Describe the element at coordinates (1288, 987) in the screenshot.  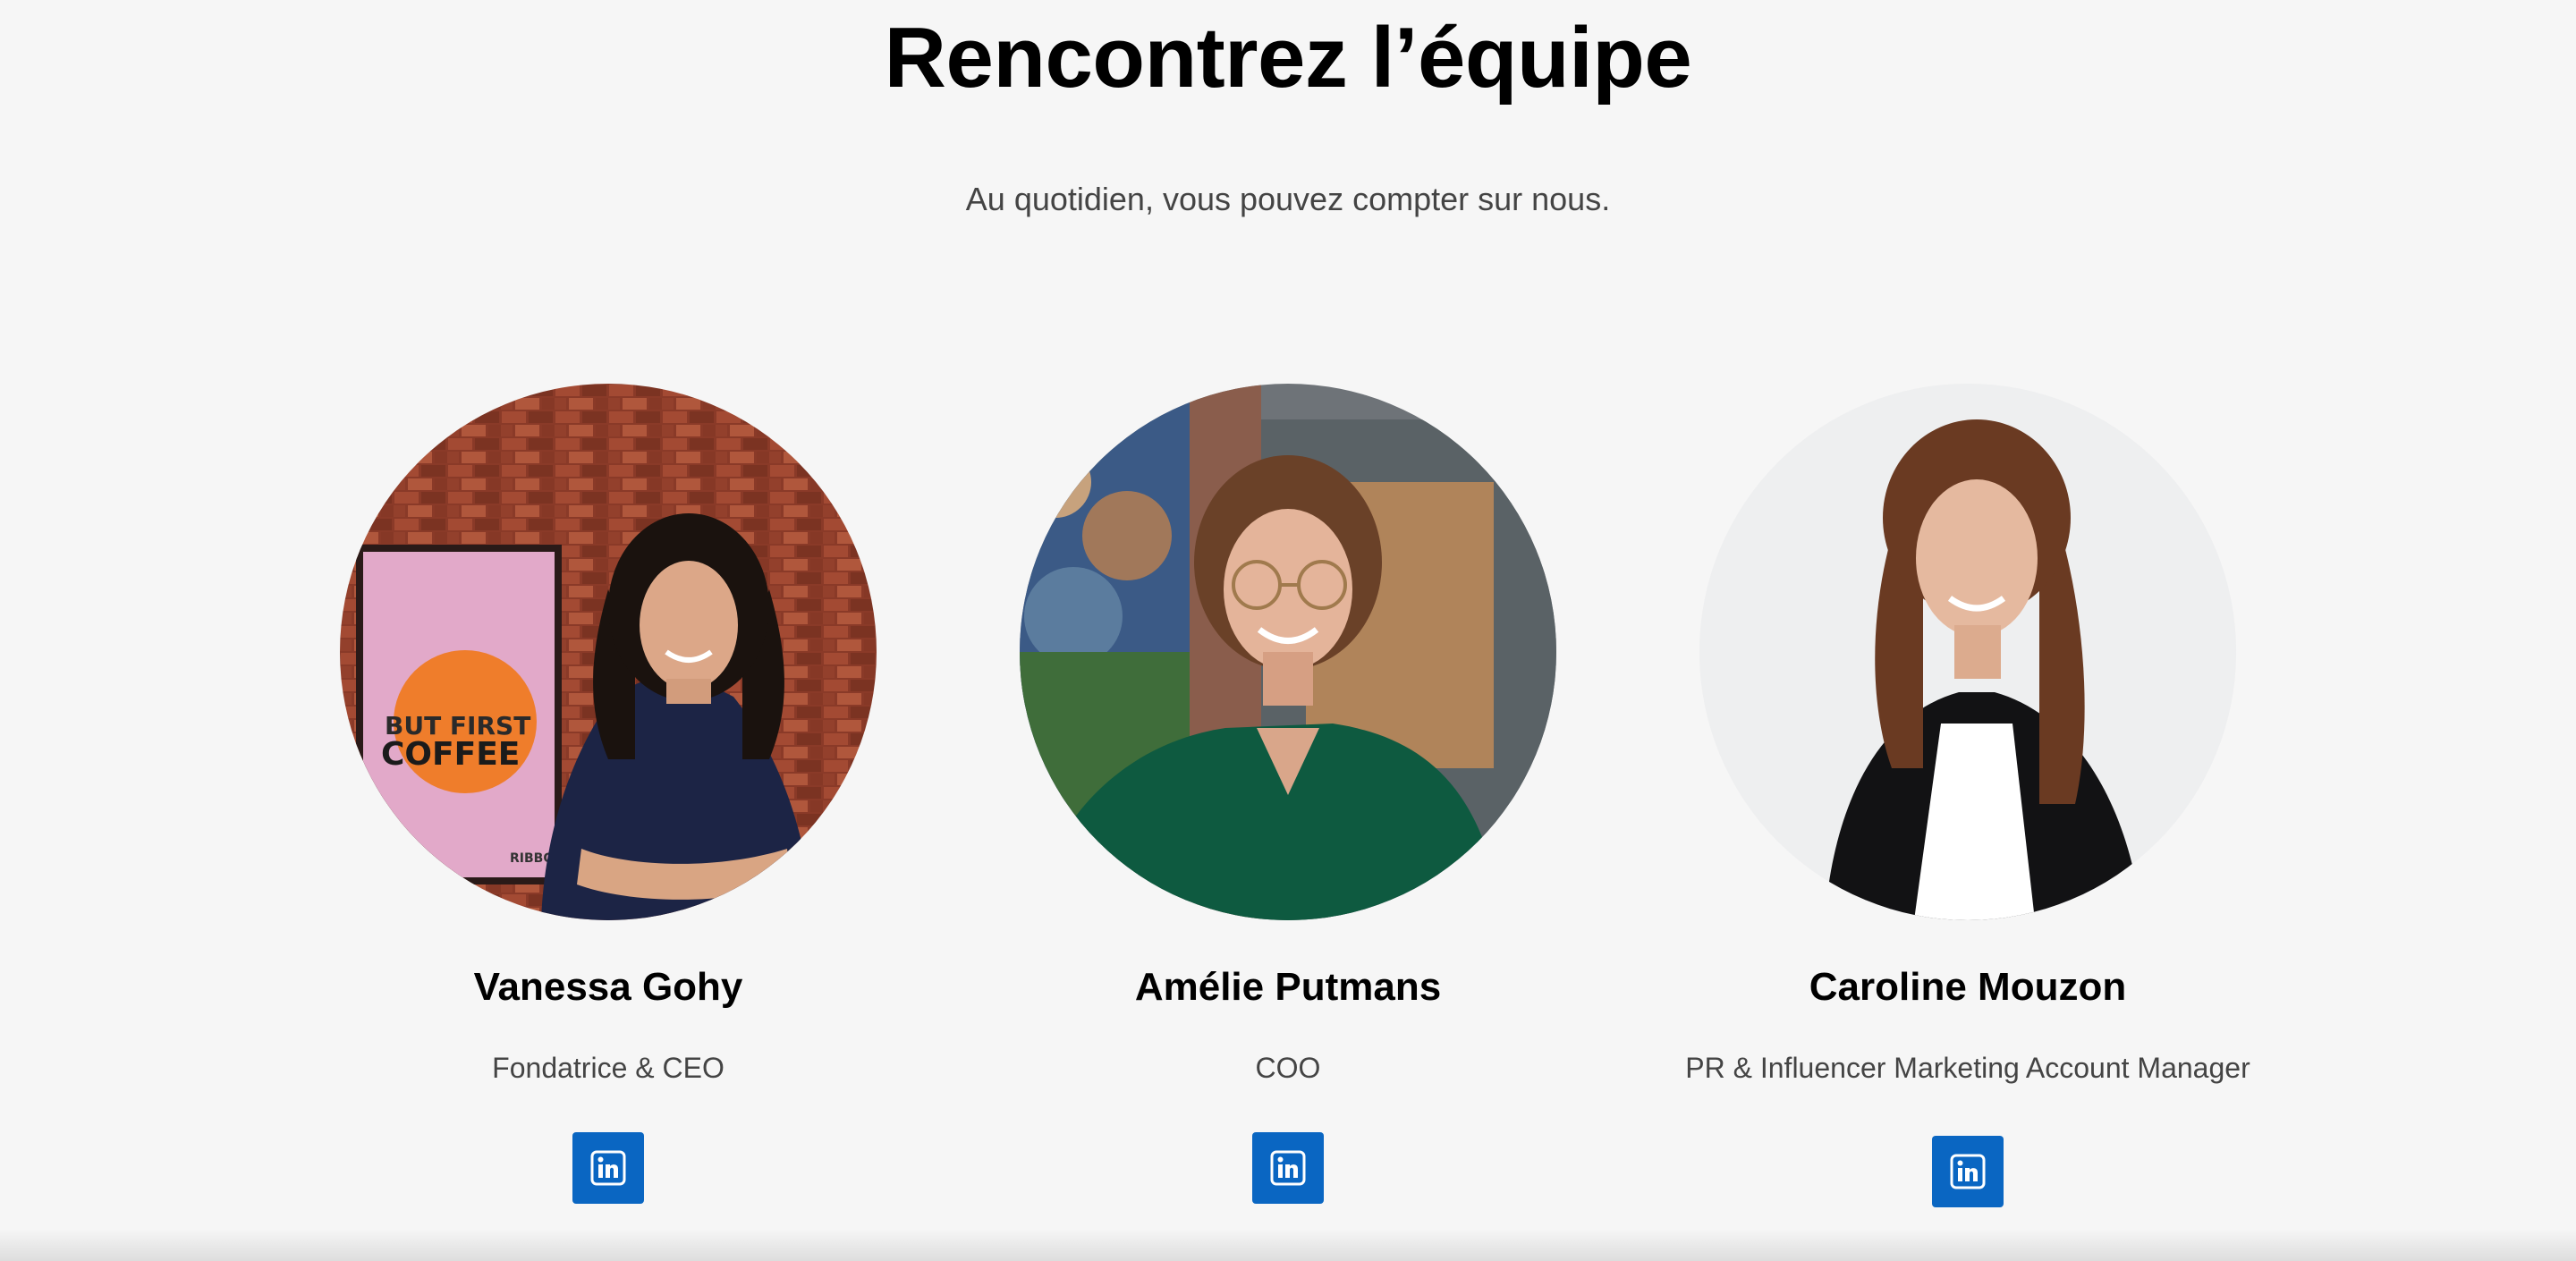
I see `member-name: Amélie Putmans` at that location.